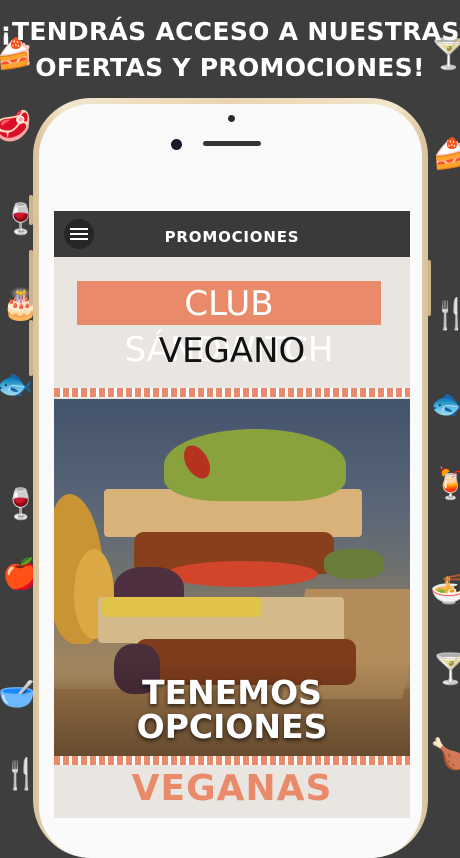  I want to click on photo-caption-line-1: TENEMOS, so click(232, 692).